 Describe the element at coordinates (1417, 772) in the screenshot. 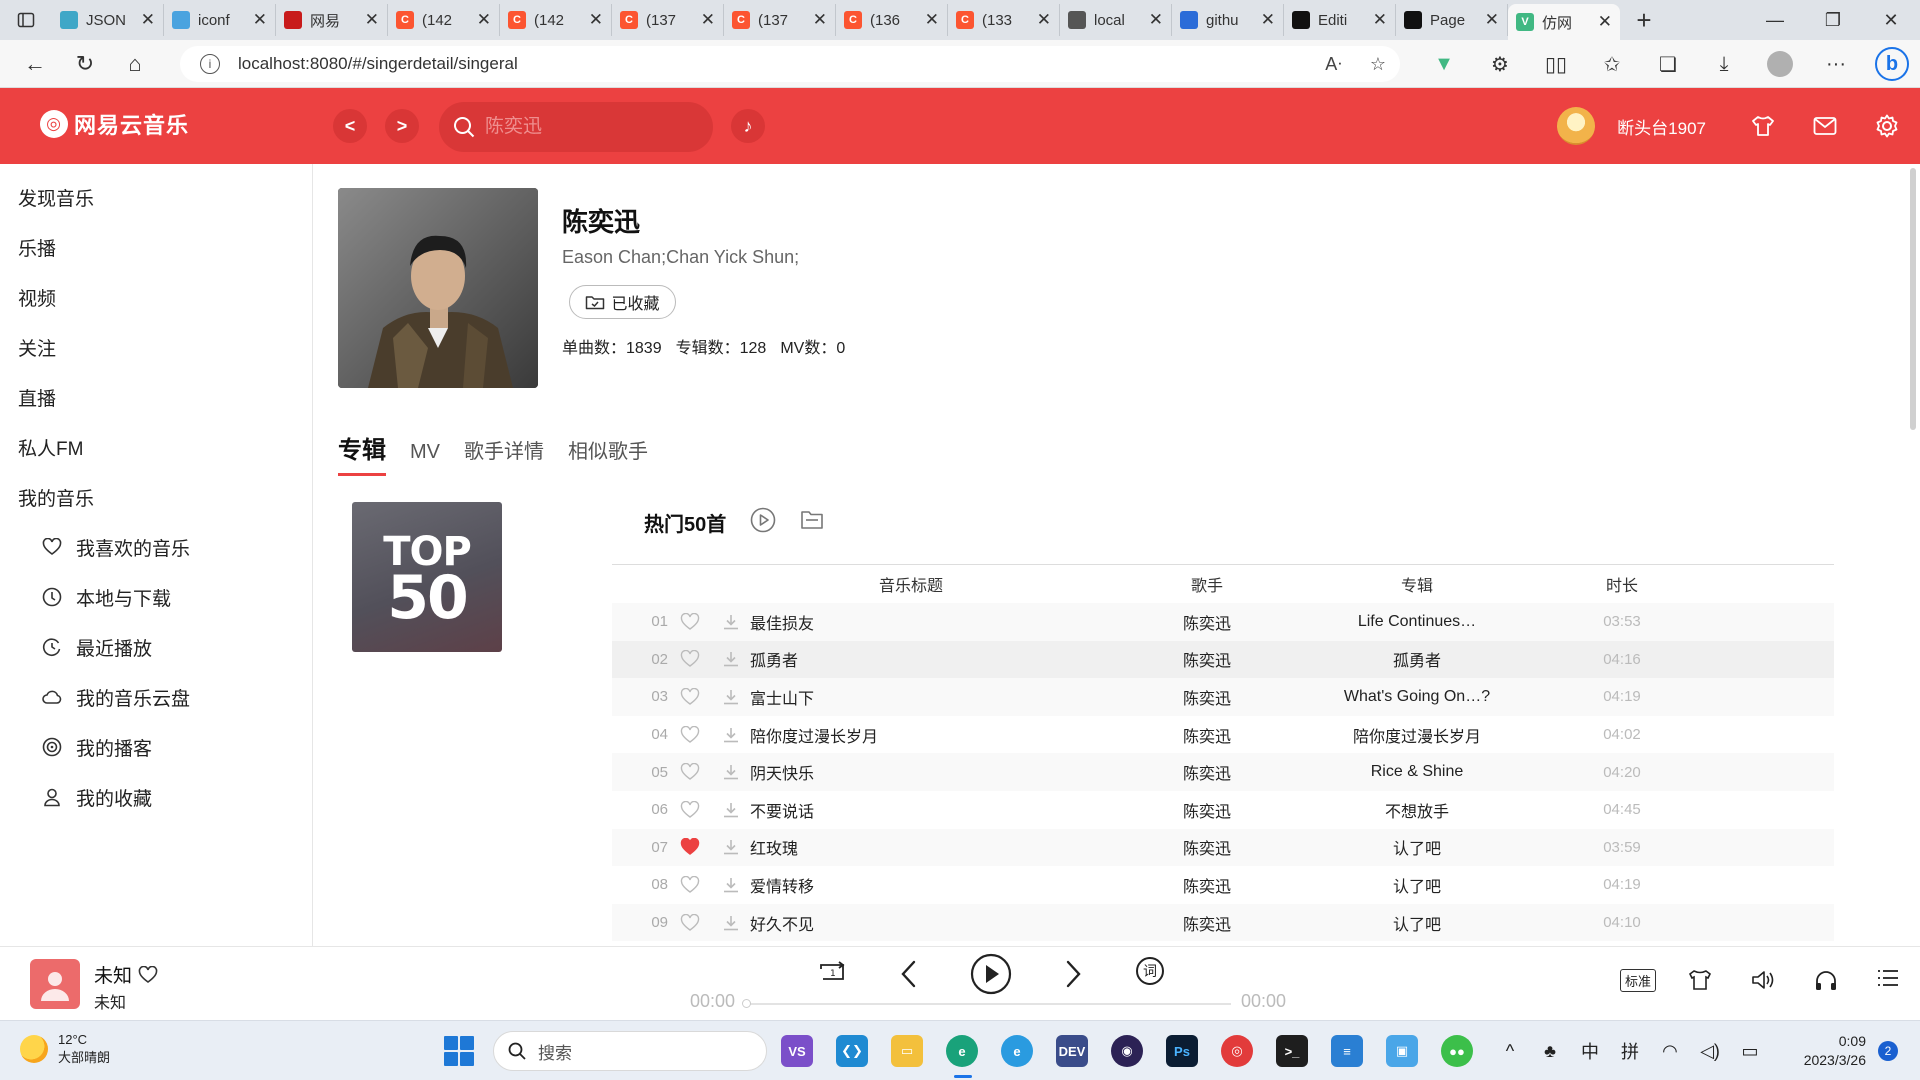

I see `song-album: Rice & Shine` at that location.